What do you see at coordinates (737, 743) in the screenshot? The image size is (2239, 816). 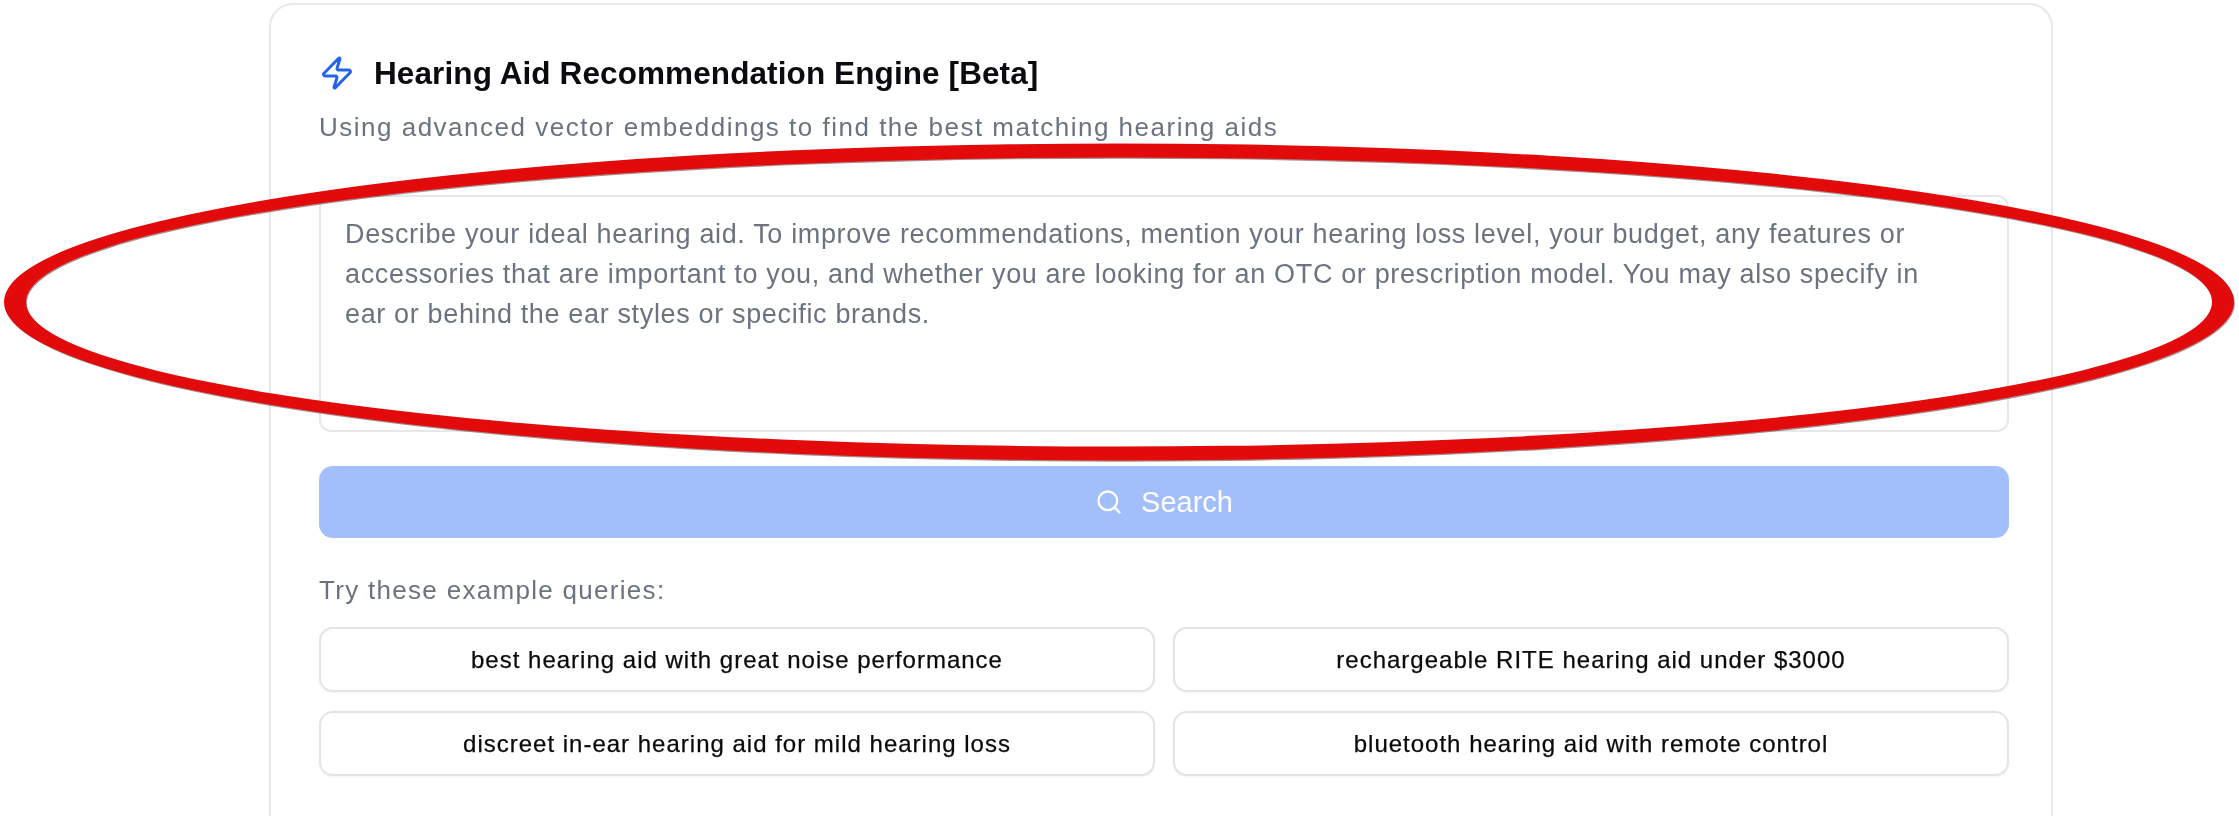 I see `example-query-button: discreet in-ear hearing aid for mild hearing loss` at bounding box center [737, 743].